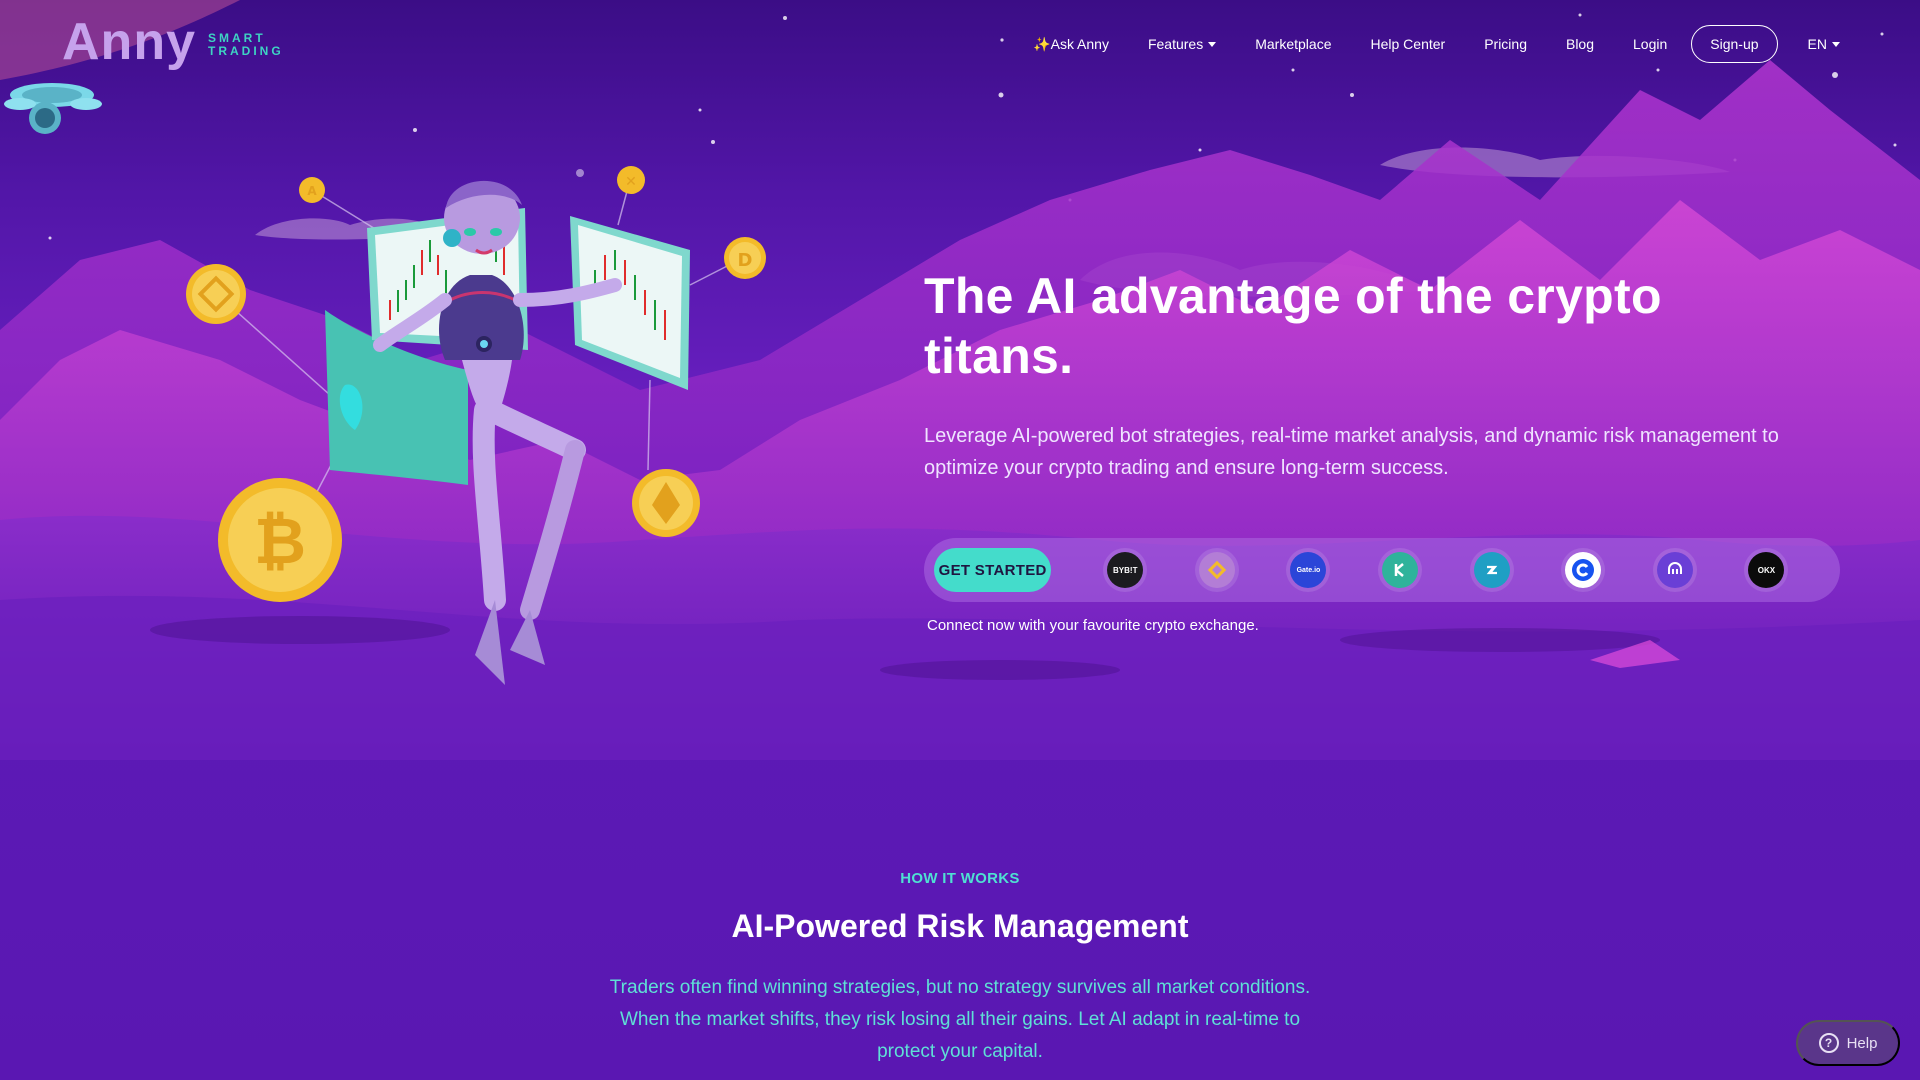 This screenshot has width=1920, height=1080. I want to click on gateio-icon: Gate.io, so click(1308, 570).